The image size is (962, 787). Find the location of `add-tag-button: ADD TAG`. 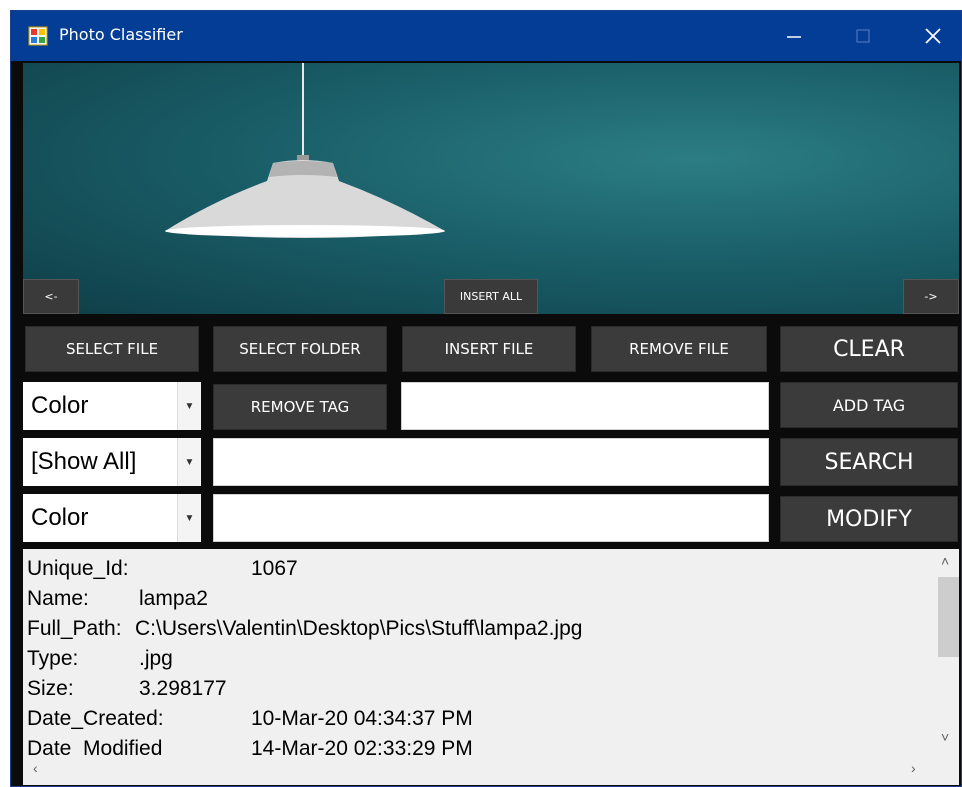

add-tag-button: ADD TAG is located at coordinates (869, 405).